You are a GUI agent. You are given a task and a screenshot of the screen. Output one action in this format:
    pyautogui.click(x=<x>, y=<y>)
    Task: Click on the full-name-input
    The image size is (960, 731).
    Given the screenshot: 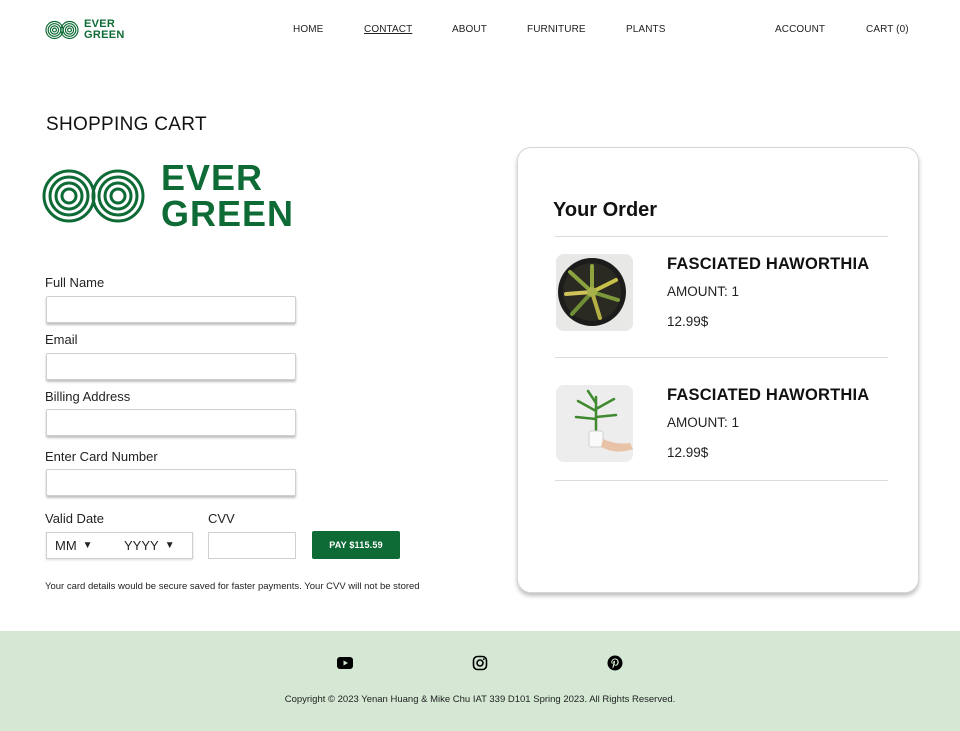 What is the action you would take?
    pyautogui.click(x=171, y=309)
    